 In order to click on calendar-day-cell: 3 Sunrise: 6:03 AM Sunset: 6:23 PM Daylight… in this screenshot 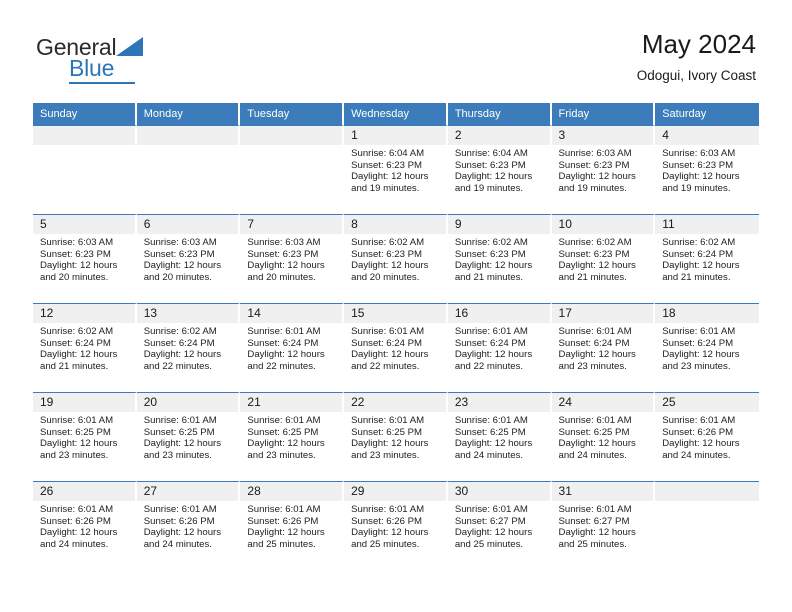, I will do `click(603, 169)`.